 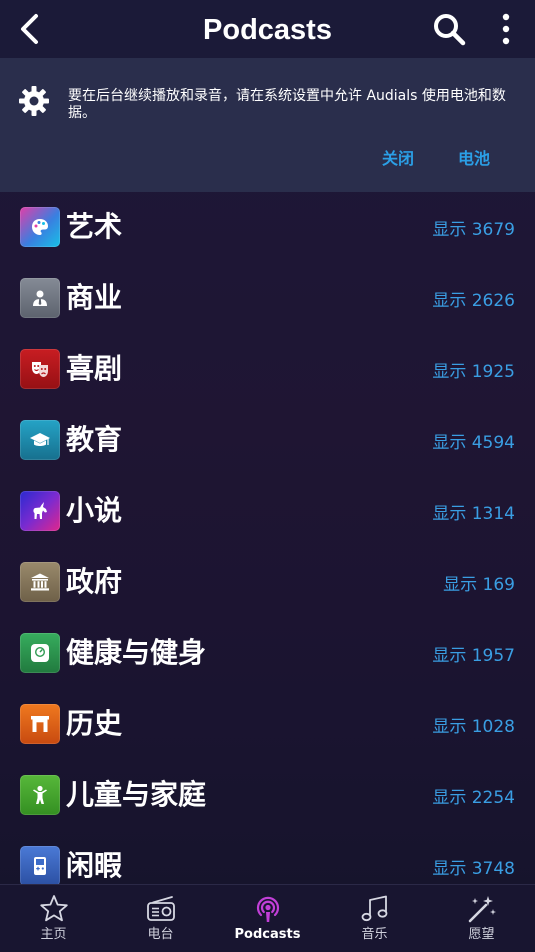 What do you see at coordinates (34, 101) in the screenshot?
I see `gear-icon` at bounding box center [34, 101].